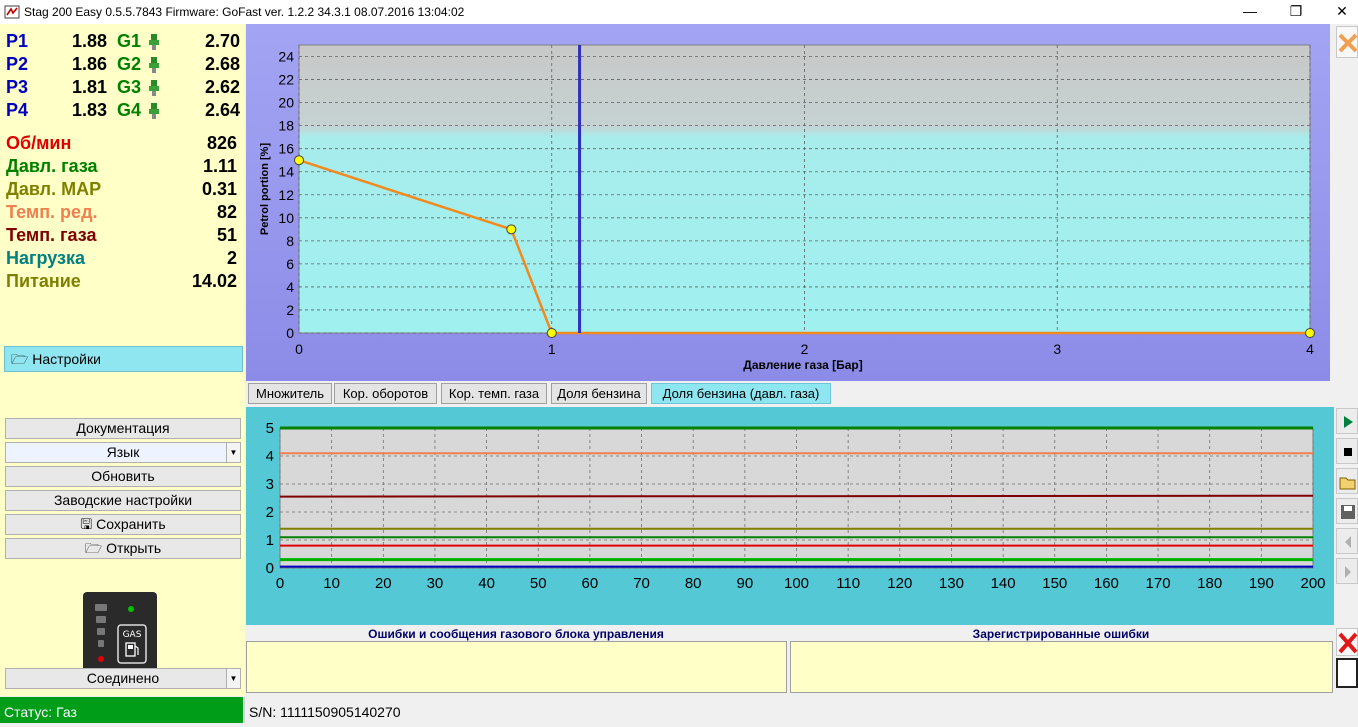 This screenshot has width=1358, height=727. What do you see at coordinates (745, 583) in the screenshot?
I see `x-tick-label: 90` at bounding box center [745, 583].